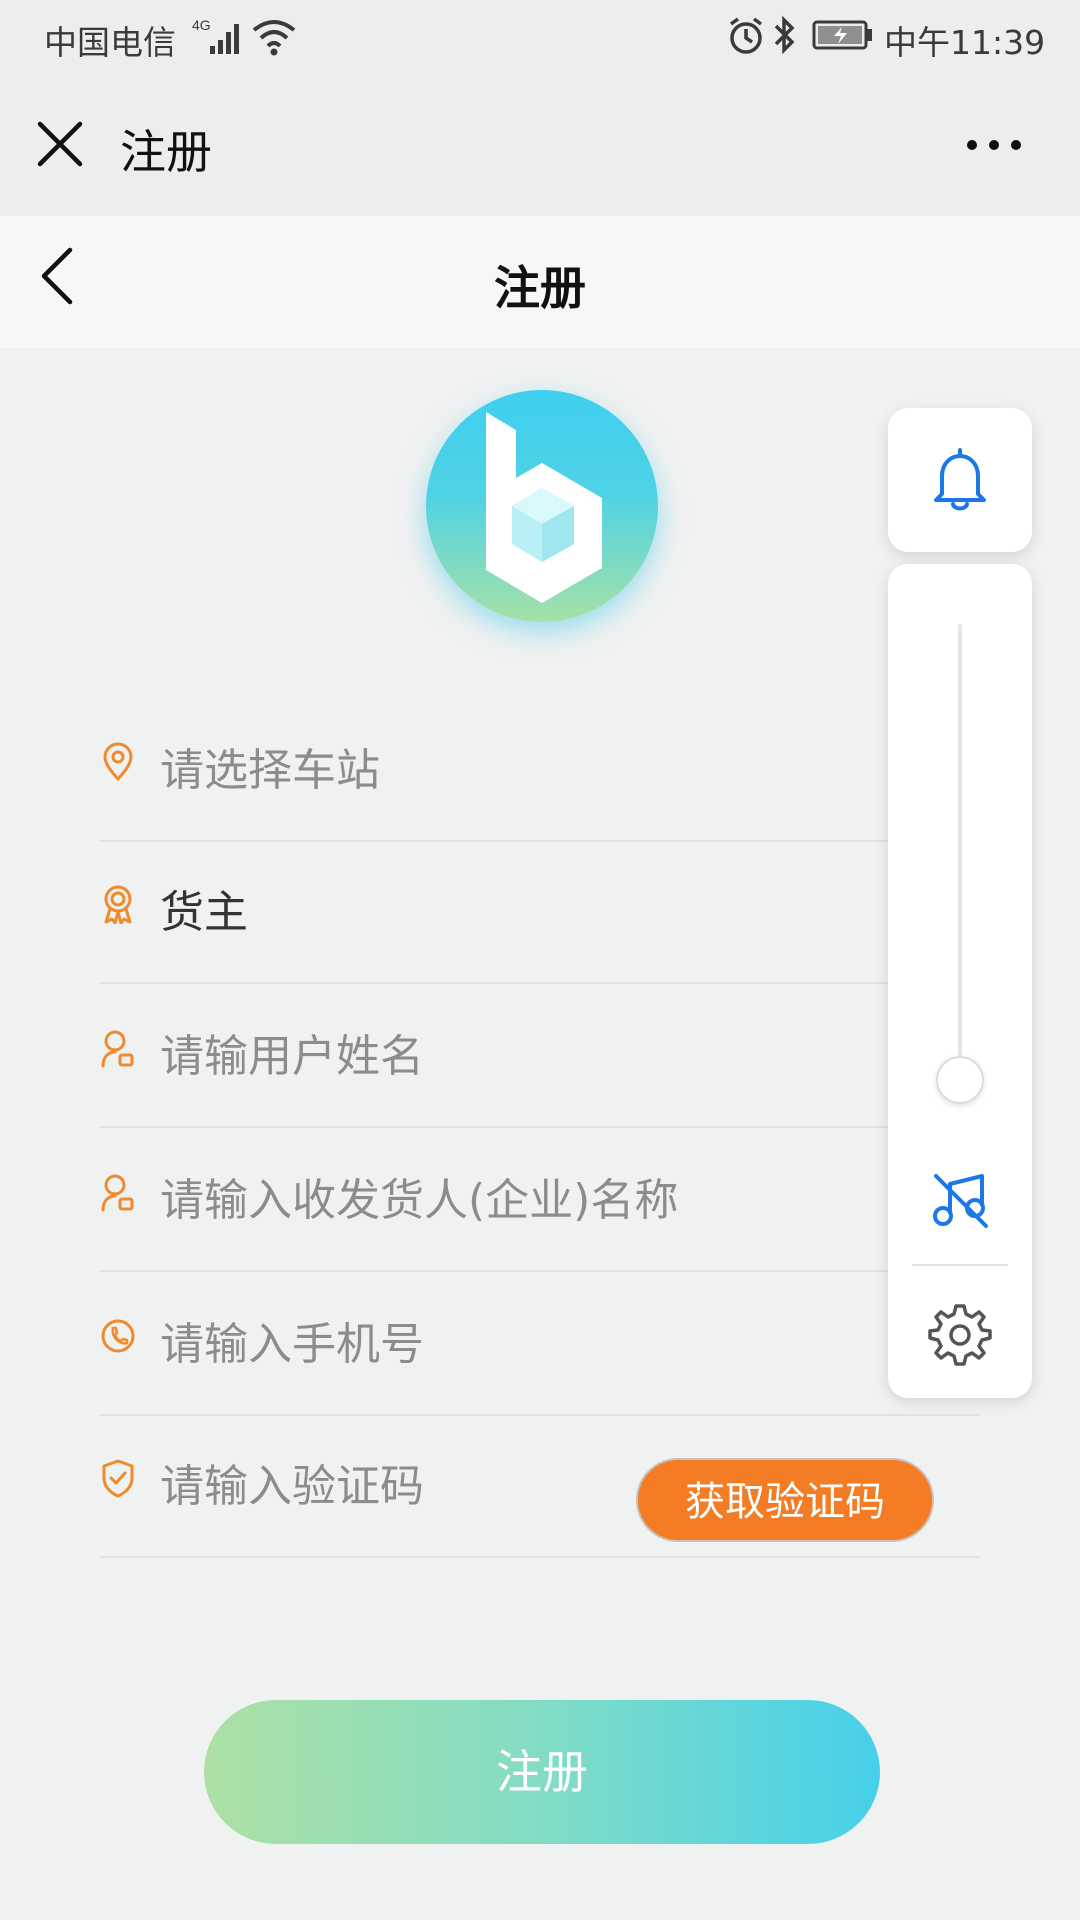  Describe the element at coordinates (166, 152) in the screenshot. I see `top-bar-title: 注册` at that location.